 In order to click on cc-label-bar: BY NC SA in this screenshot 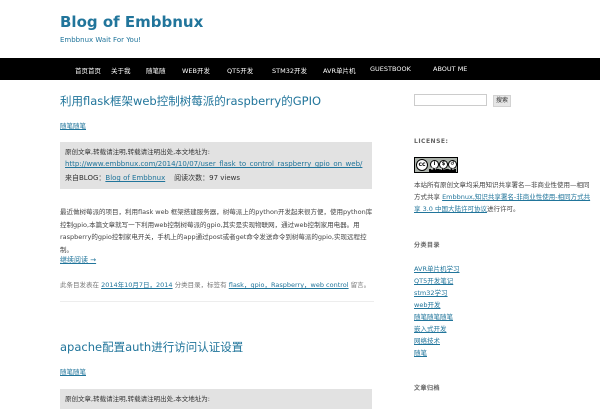, I will do `click(442, 169)`.